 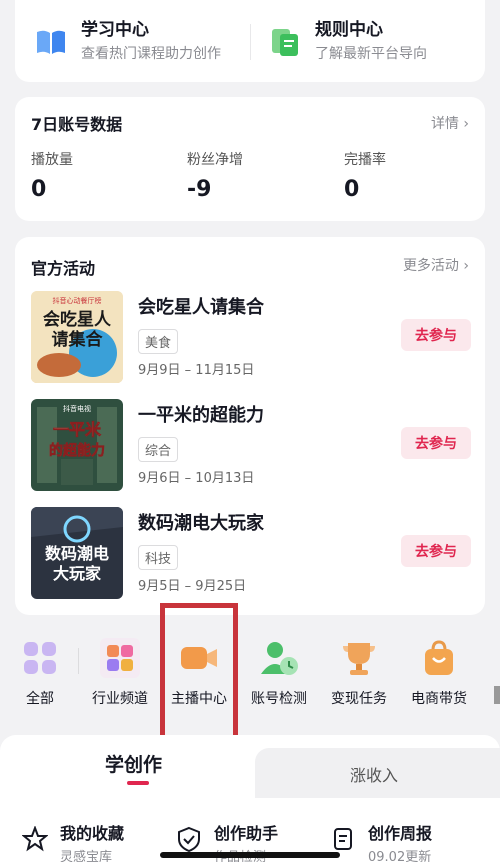 I want to click on industry-icon, so click(x=120, y=658).